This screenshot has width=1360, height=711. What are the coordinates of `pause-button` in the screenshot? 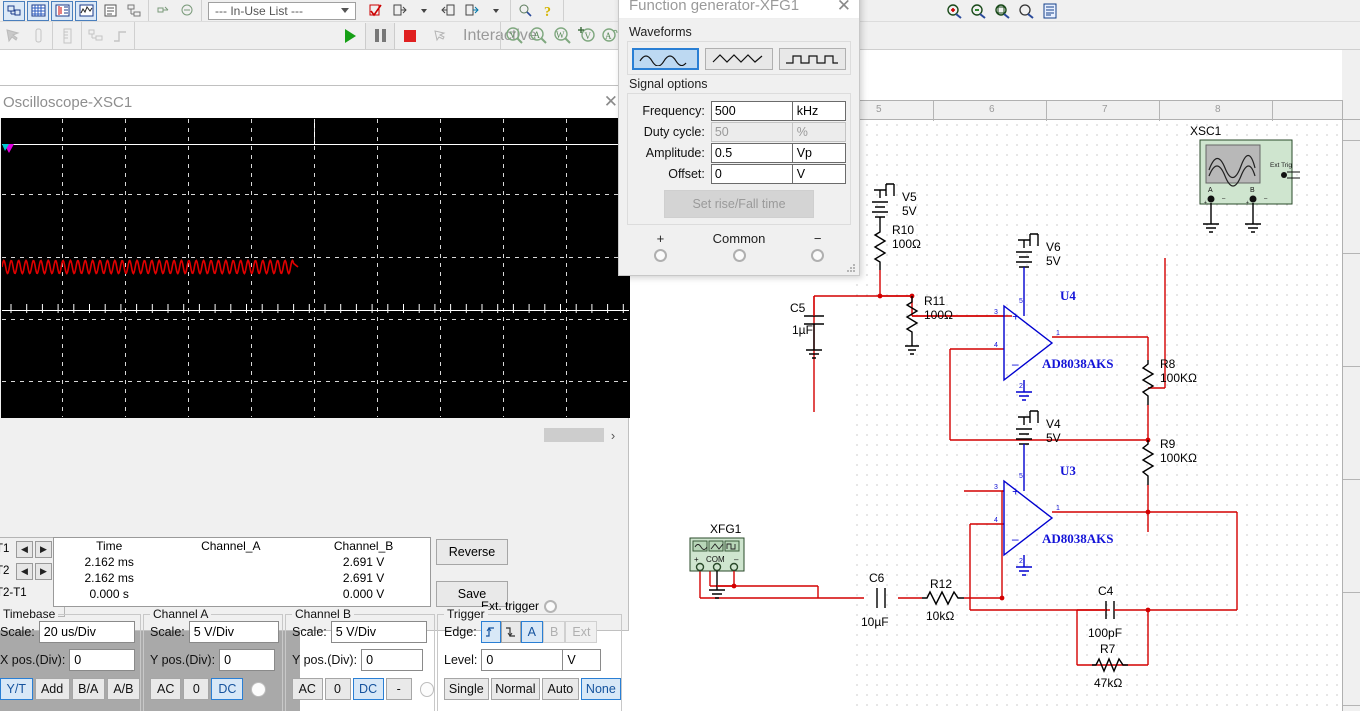 It's located at (380, 35).